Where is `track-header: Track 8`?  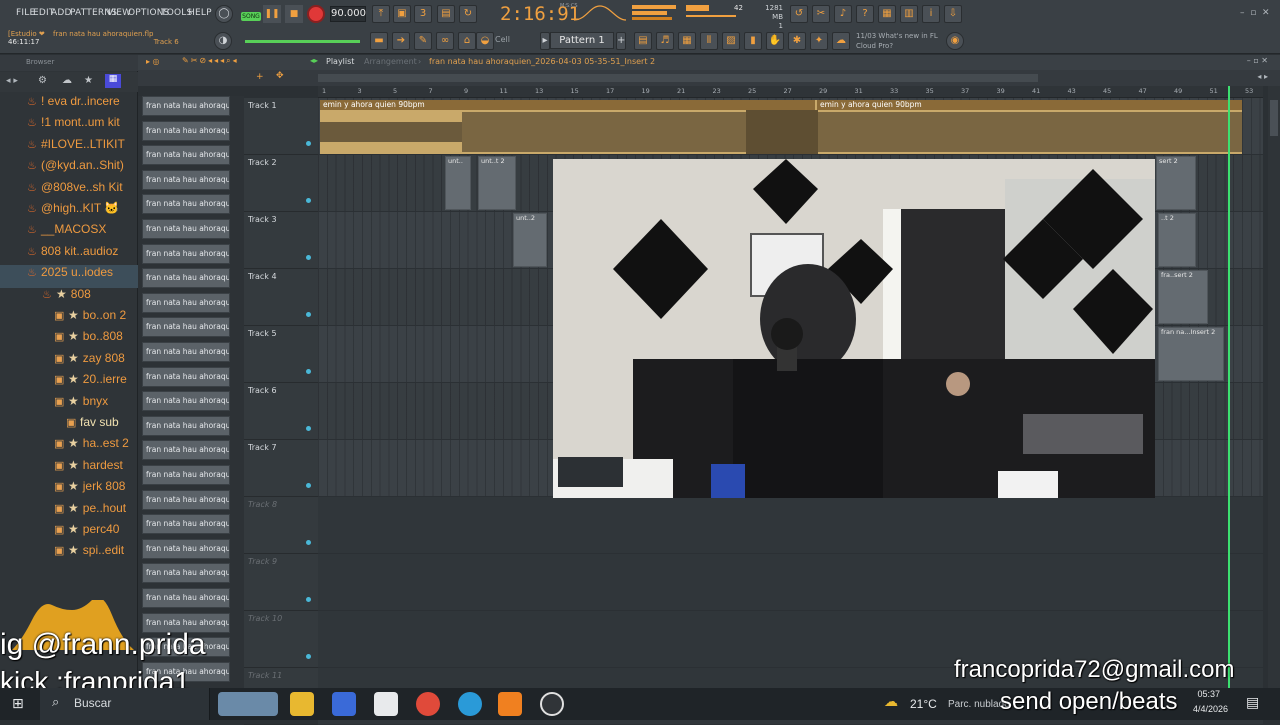
track-header: Track 8 is located at coordinates (281, 525).